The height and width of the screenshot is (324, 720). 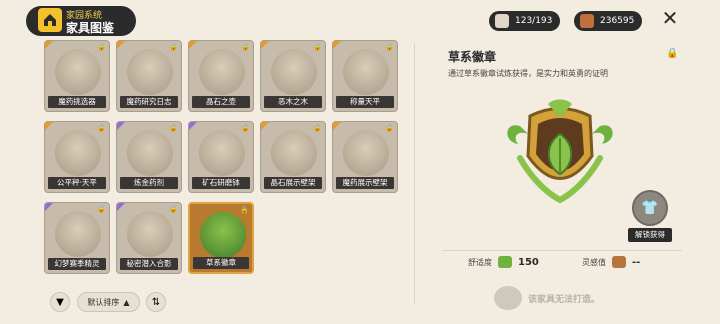 I want to click on card-11: 🔒 秘密潜入合影, so click(x=149, y=238).